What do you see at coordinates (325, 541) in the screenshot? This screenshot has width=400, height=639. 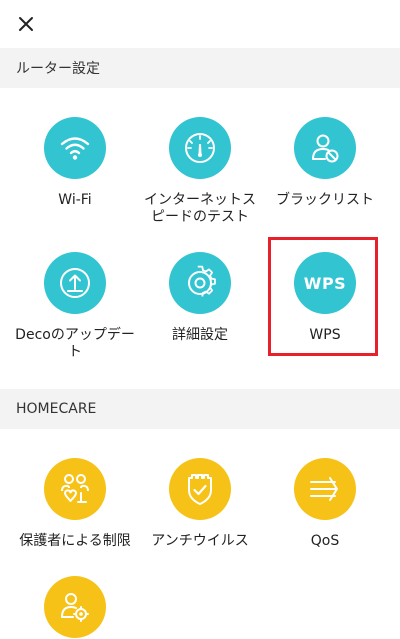 I see `item-label: QoS` at bounding box center [325, 541].